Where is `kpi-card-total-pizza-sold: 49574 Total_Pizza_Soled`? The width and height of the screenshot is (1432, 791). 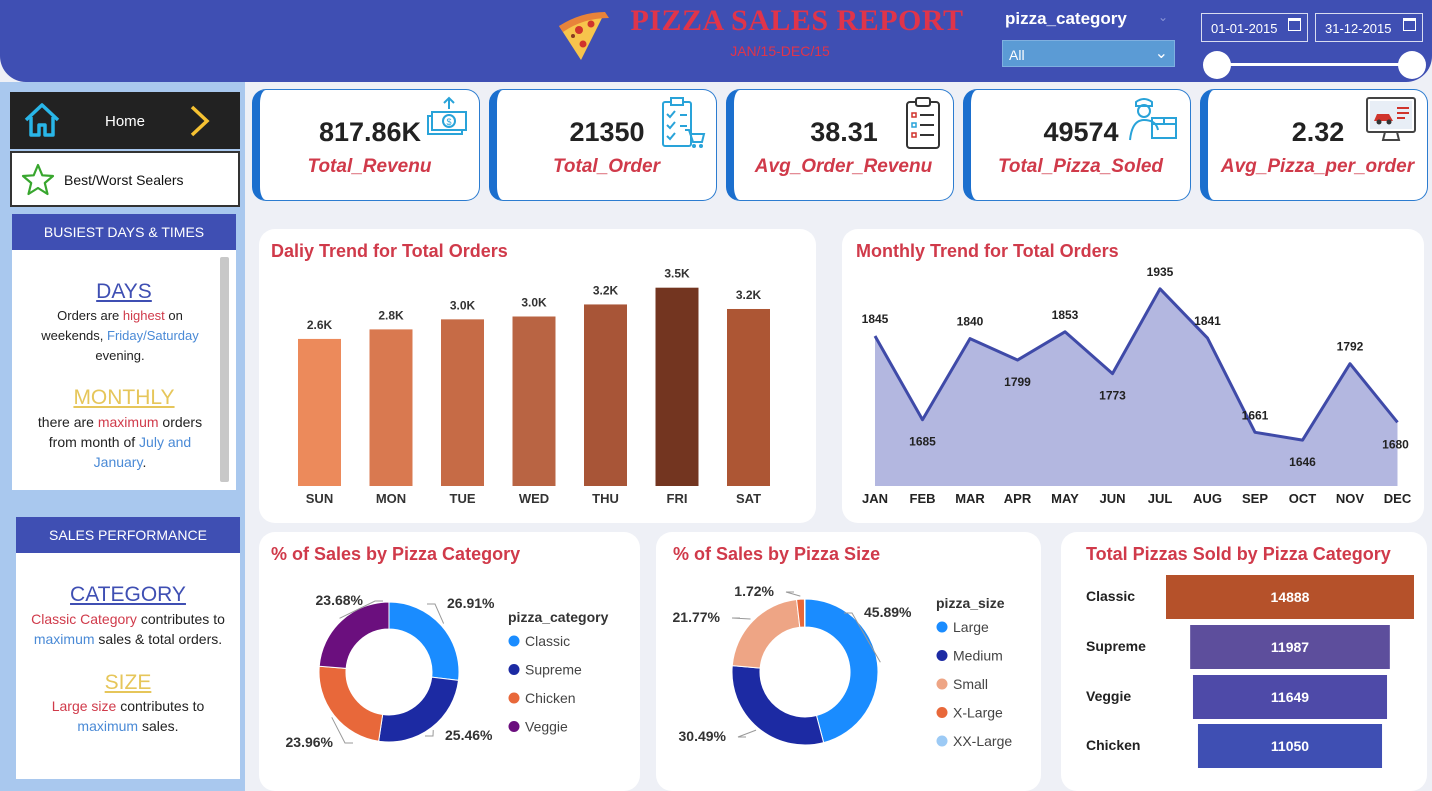 kpi-card-total-pizza-sold: 49574 Total_Pizza_Soled is located at coordinates (1077, 145).